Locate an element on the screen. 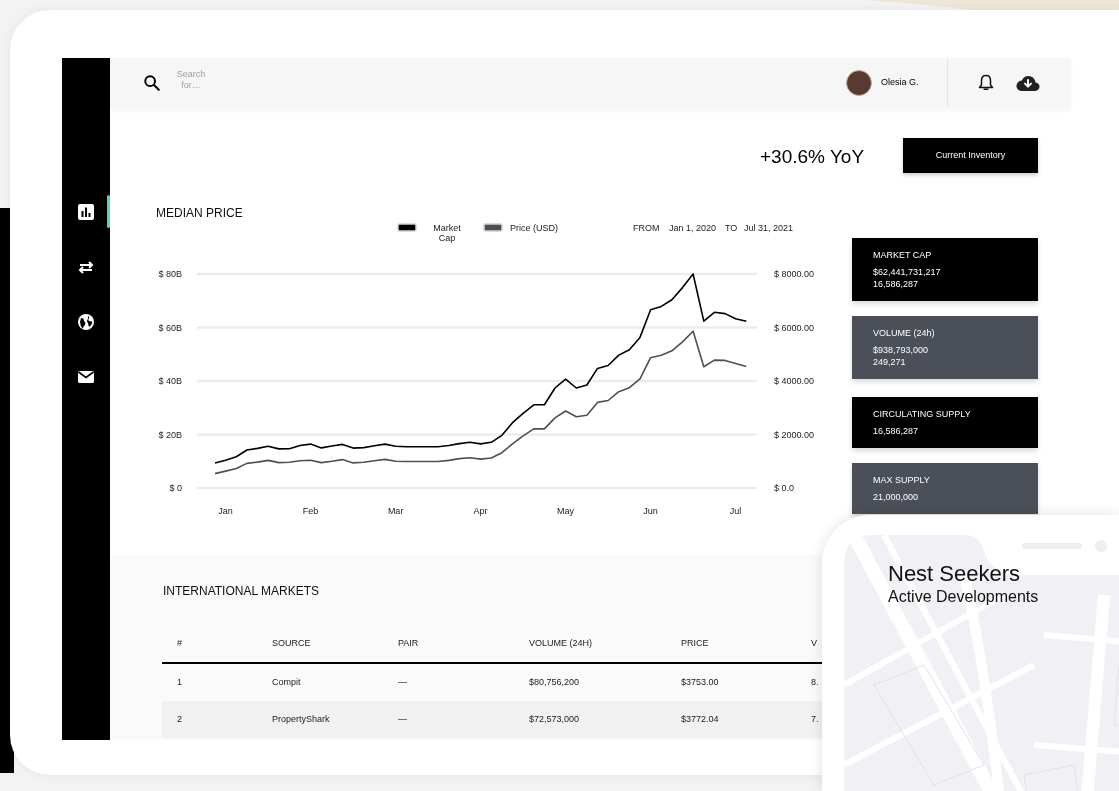 This screenshot has width=1119, height=791. cloud-download-icon is located at coordinates (1028, 83).